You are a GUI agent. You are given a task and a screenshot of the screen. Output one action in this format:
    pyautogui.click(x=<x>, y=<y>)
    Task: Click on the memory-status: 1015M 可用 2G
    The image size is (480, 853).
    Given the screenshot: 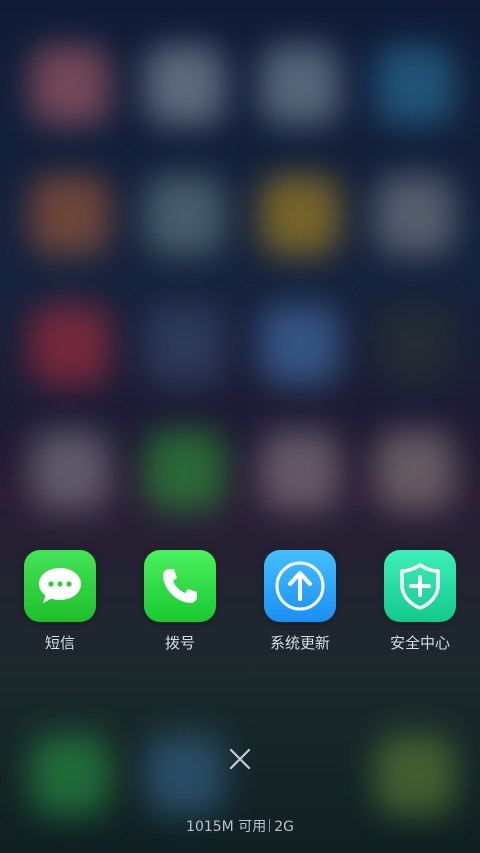 What is the action you would take?
    pyautogui.click(x=240, y=826)
    